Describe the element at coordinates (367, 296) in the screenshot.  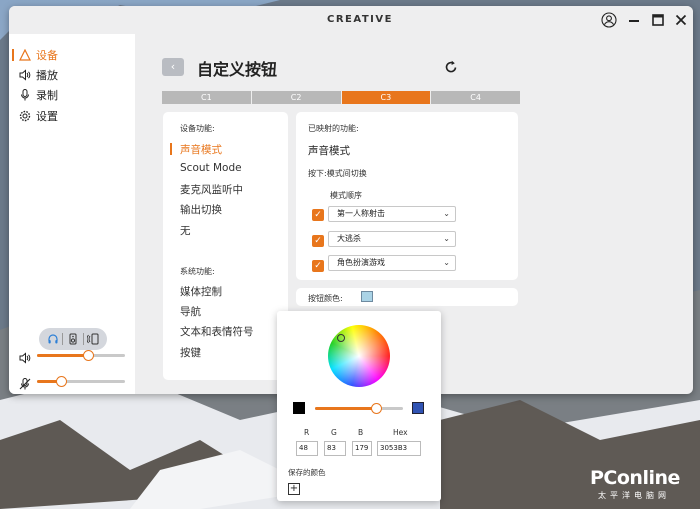
I see `button-color-swatch` at that location.